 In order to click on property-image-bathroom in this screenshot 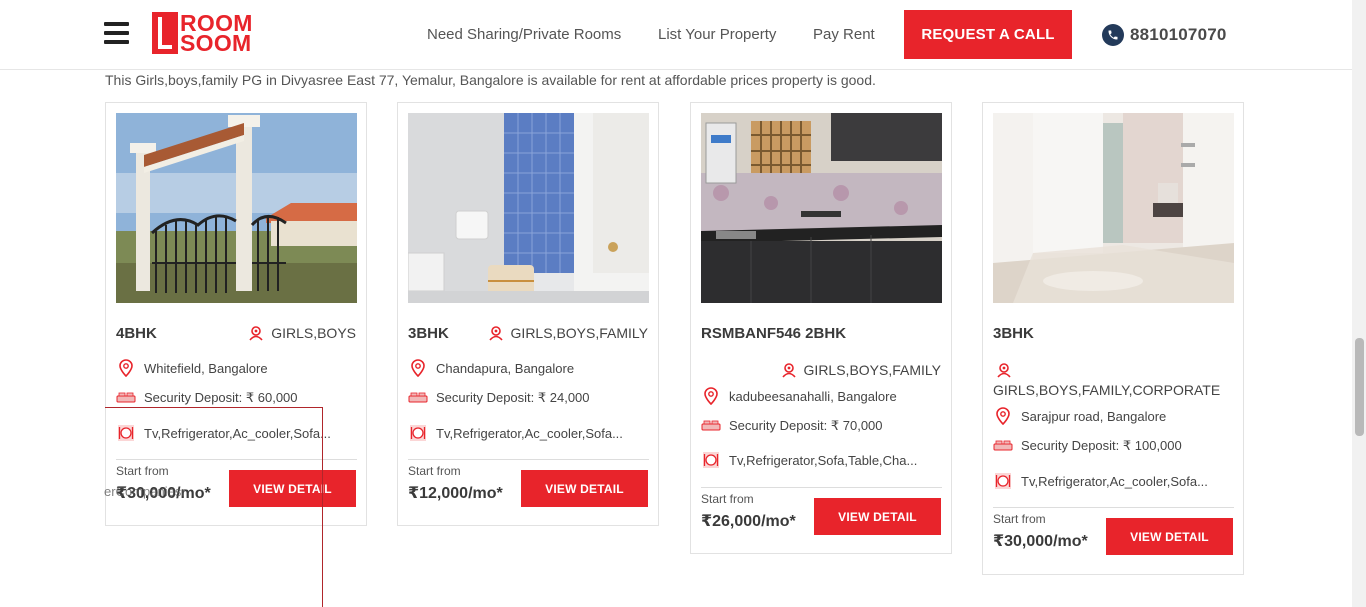, I will do `click(528, 208)`.